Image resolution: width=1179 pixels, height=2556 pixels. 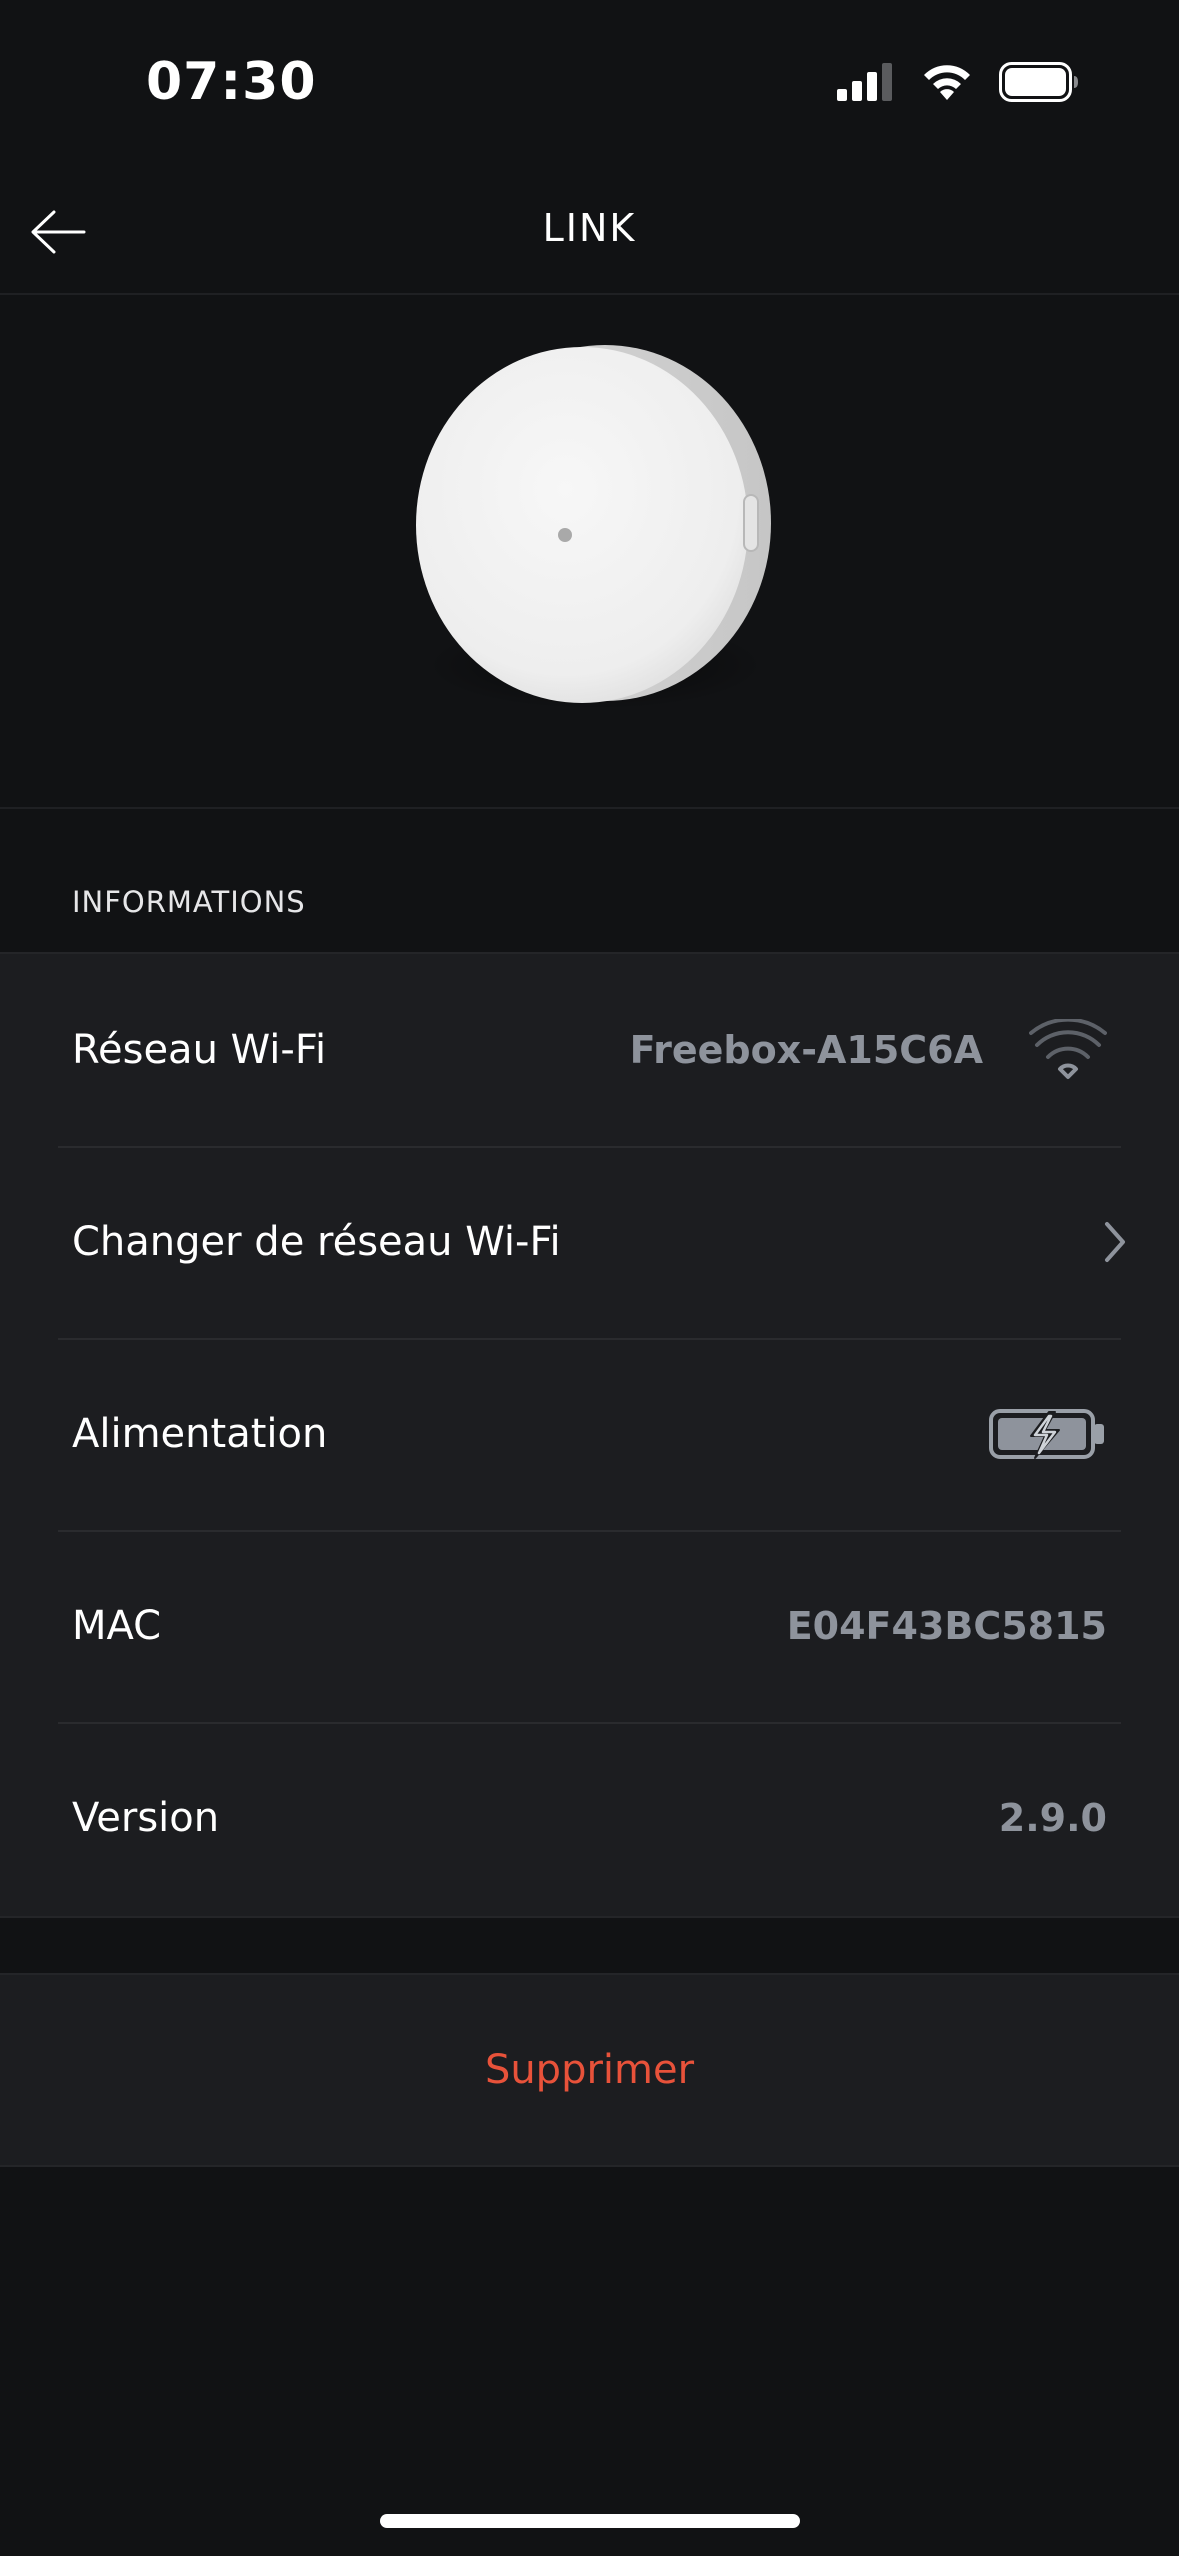 What do you see at coordinates (590, 2521) in the screenshot?
I see `home-indicator` at bounding box center [590, 2521].